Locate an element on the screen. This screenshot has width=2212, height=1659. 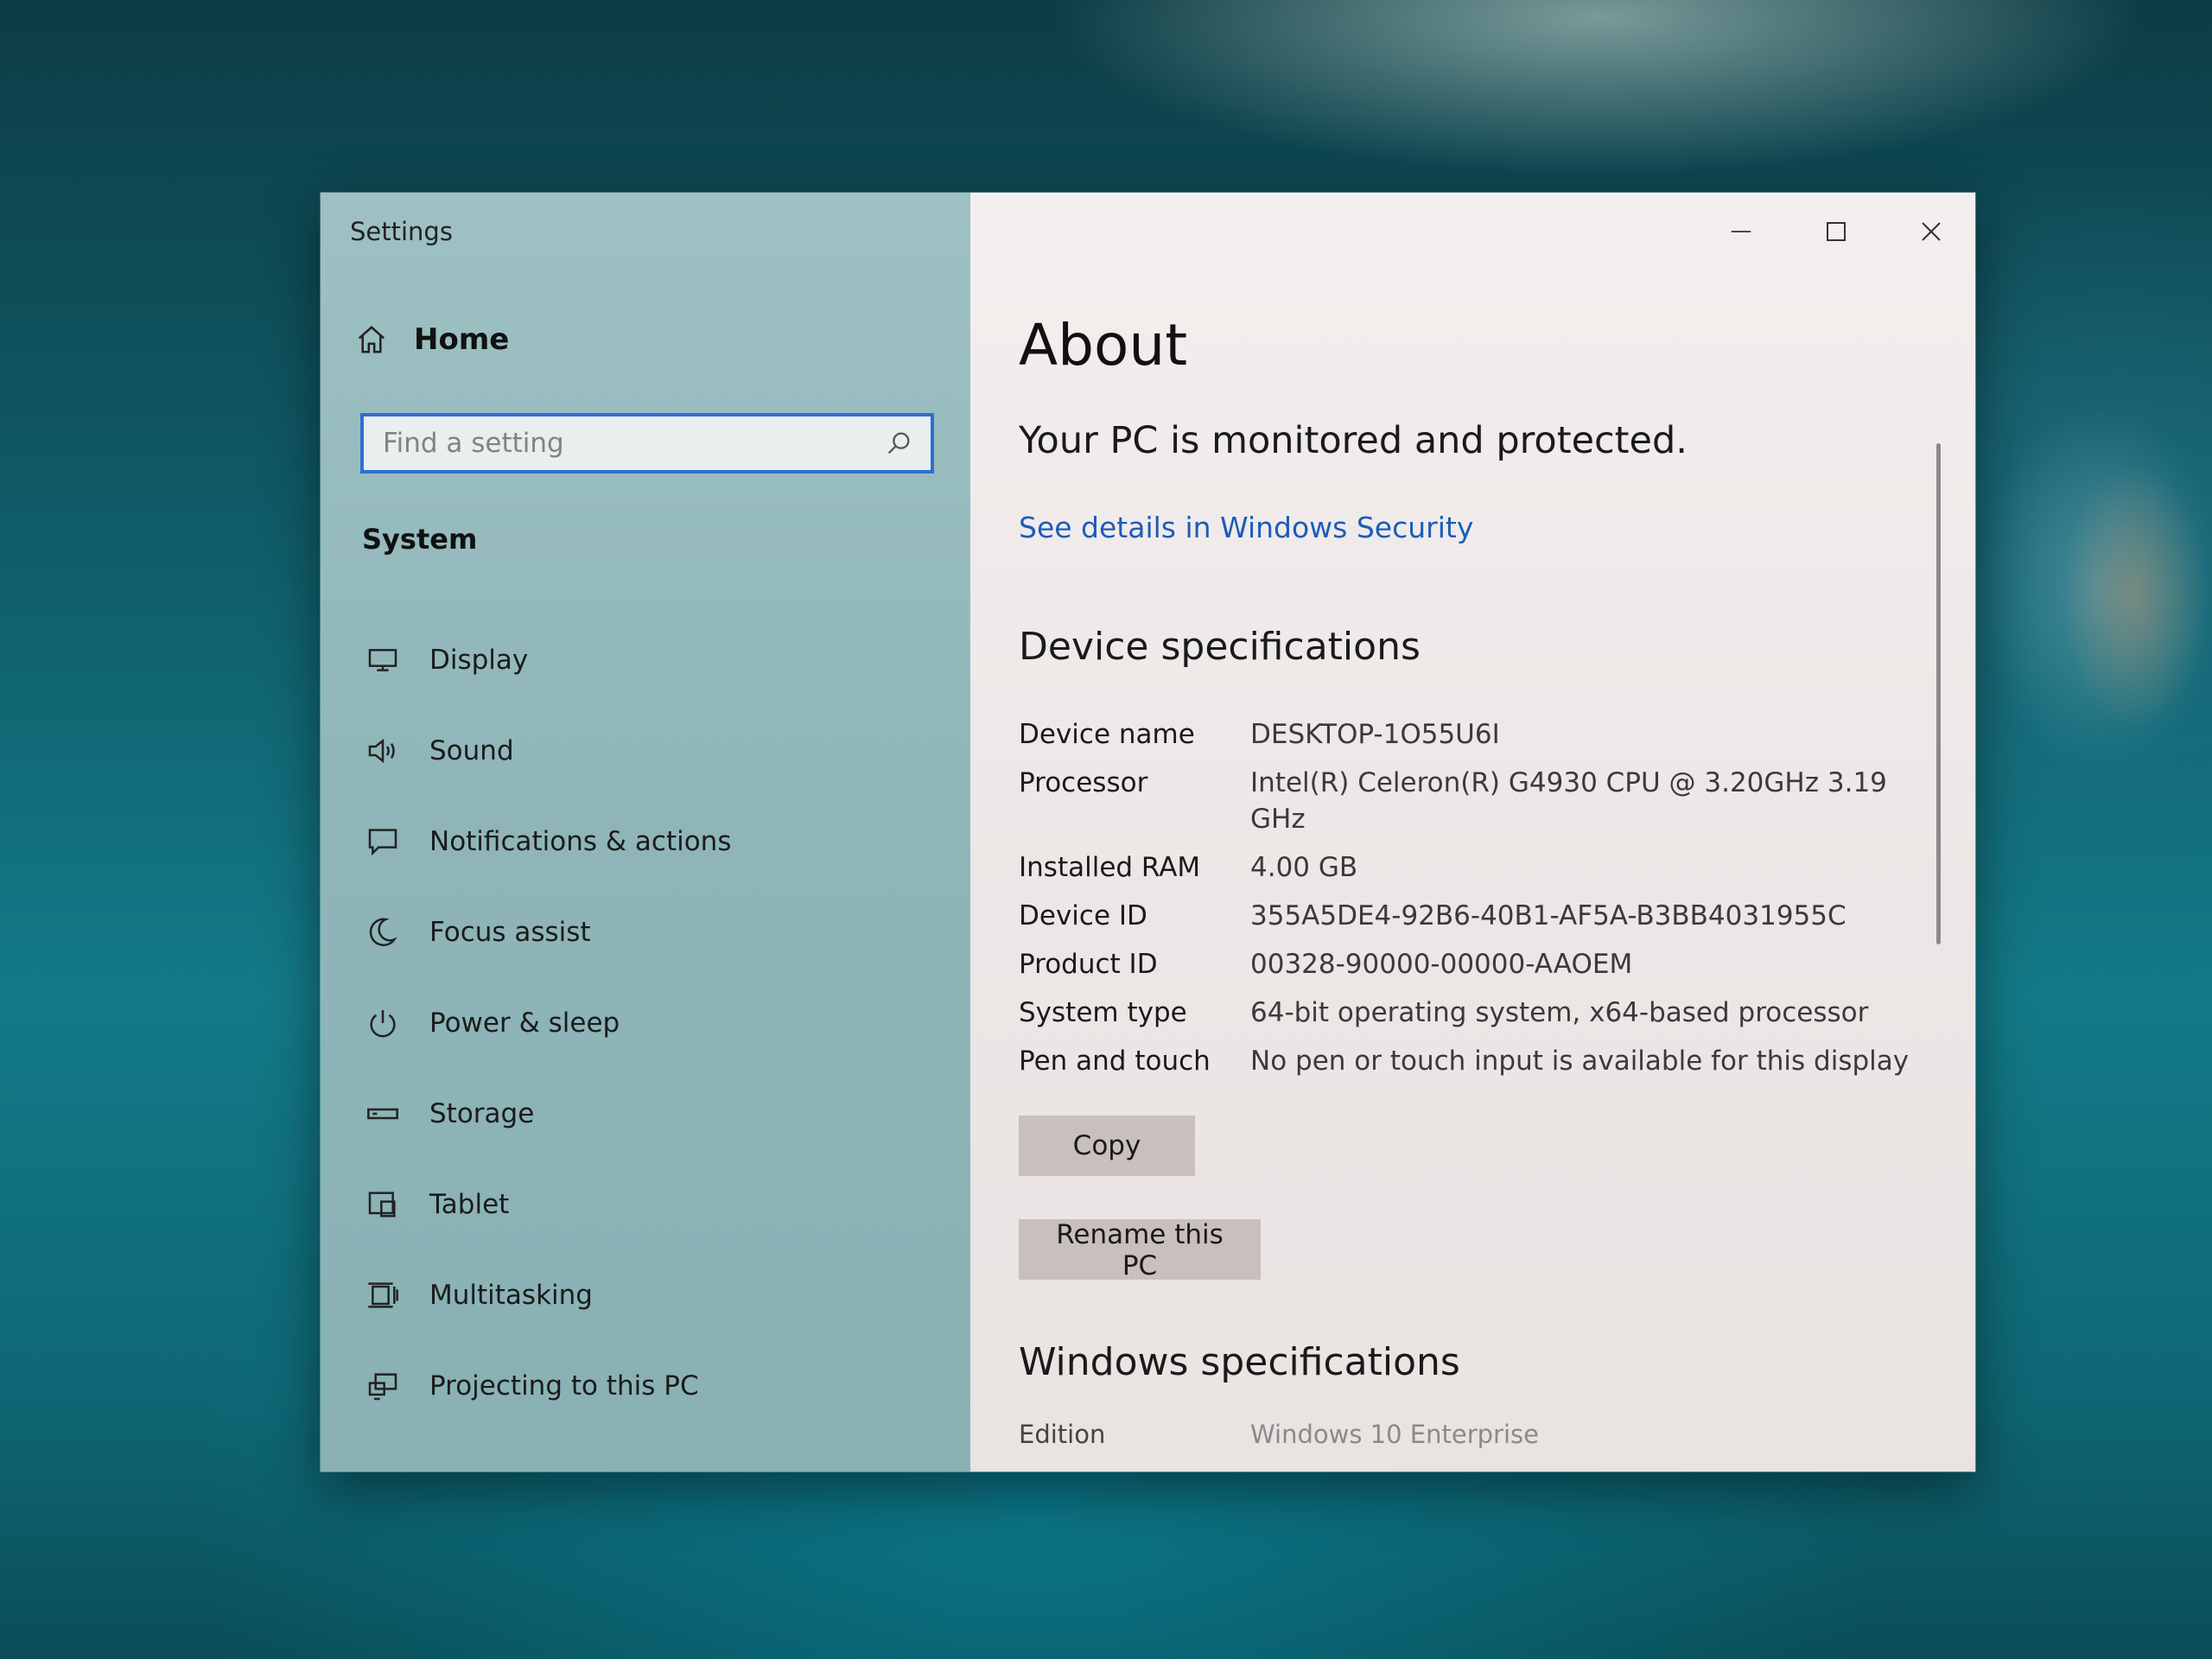
spec-label: Device ID is located at coordinates (1083, 915).